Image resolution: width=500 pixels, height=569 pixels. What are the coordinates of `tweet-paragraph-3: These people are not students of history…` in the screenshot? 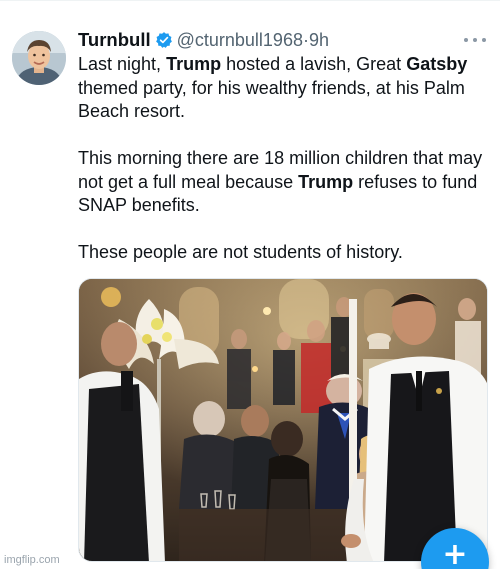 It's located at (240, 252).